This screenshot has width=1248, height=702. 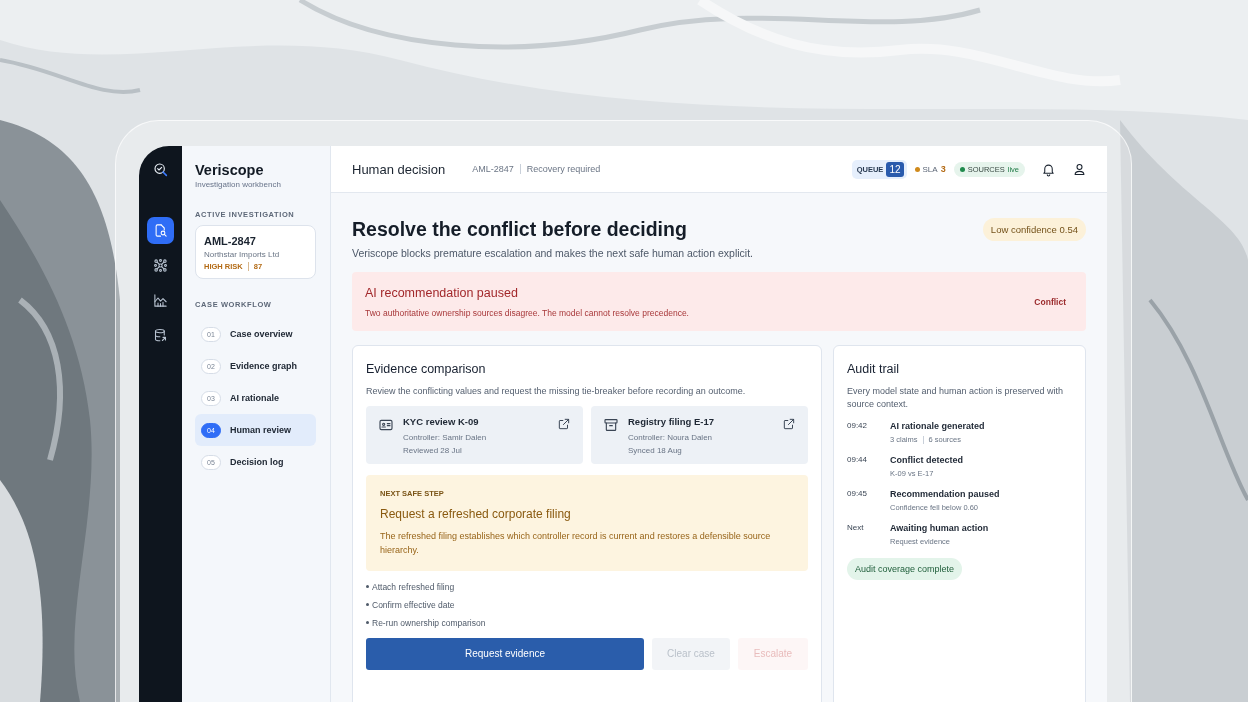 What do you see at coordinates (930, 169) in the screenshot?
I see `sla-label: SLA` at bounding box center [930, 169].